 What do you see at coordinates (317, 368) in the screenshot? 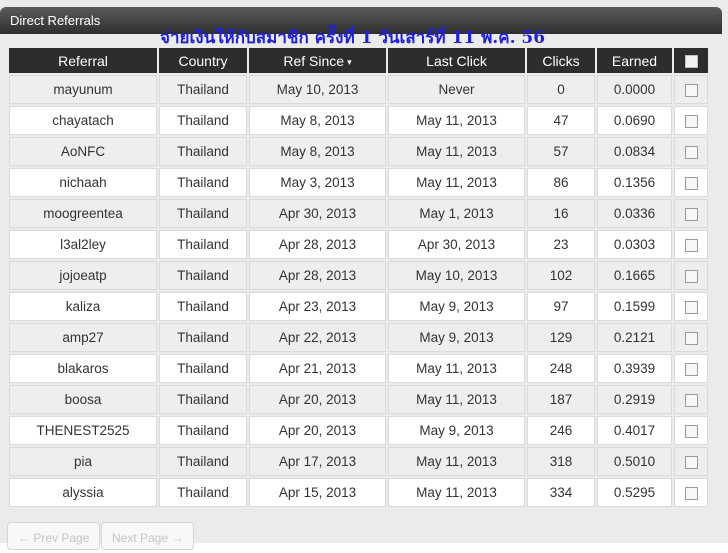
I see `cell-ref-since: Apr 21, 2013` at bounding box center [317, 368].